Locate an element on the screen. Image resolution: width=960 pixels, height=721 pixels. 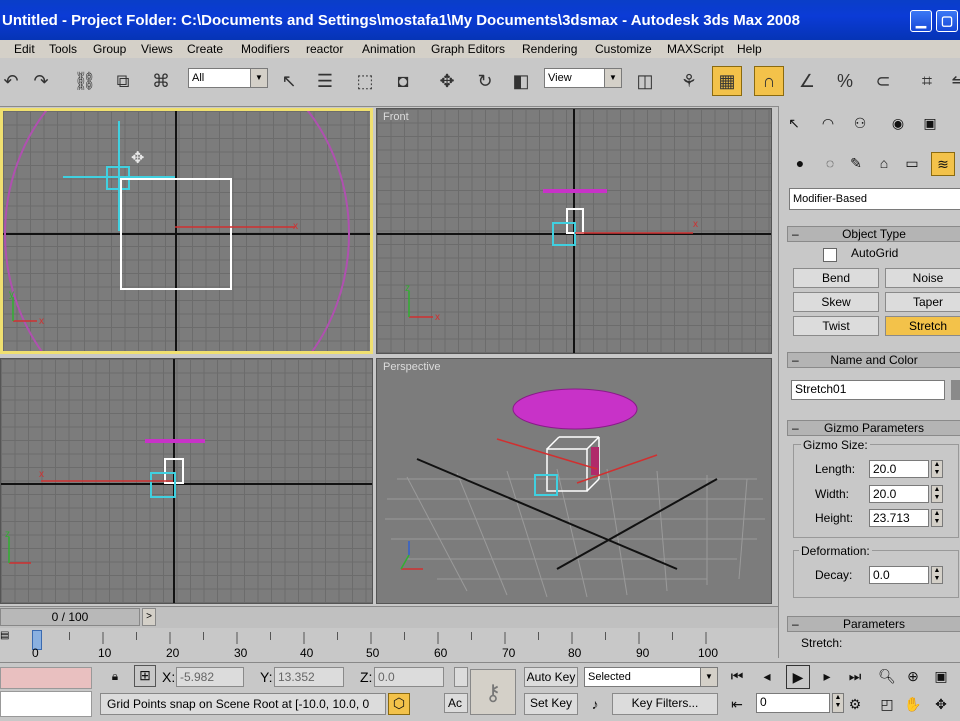
next-frame-icon: > is located at coordinates (149, 617).